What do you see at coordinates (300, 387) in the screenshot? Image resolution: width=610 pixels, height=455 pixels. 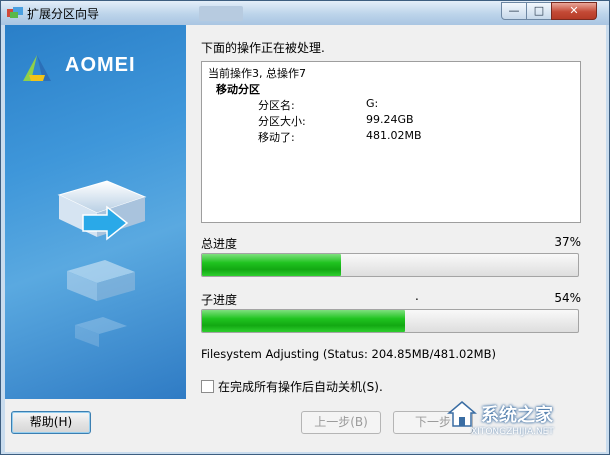 I see `auto-shutdown-label: 在完成所有操作后自动关机(S).` at bounding box center [300, 387].